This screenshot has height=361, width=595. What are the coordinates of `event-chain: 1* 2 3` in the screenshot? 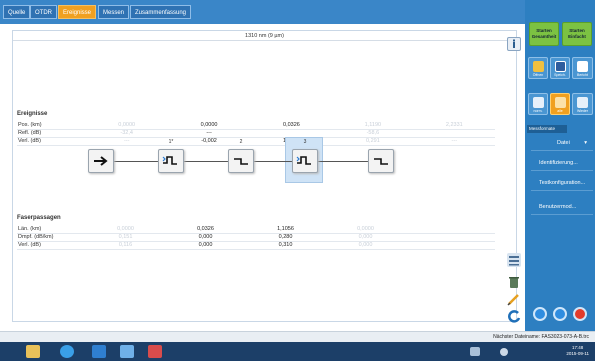 It's located at (245, 162).